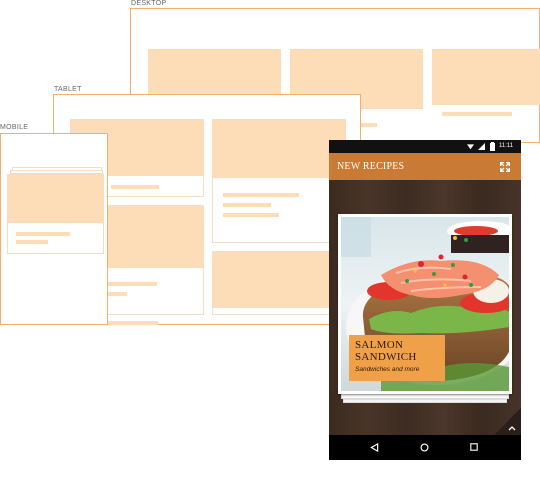  Describe the element at coordinates (470, 147) in the screenshot. I see `wifi-icon` at that location.